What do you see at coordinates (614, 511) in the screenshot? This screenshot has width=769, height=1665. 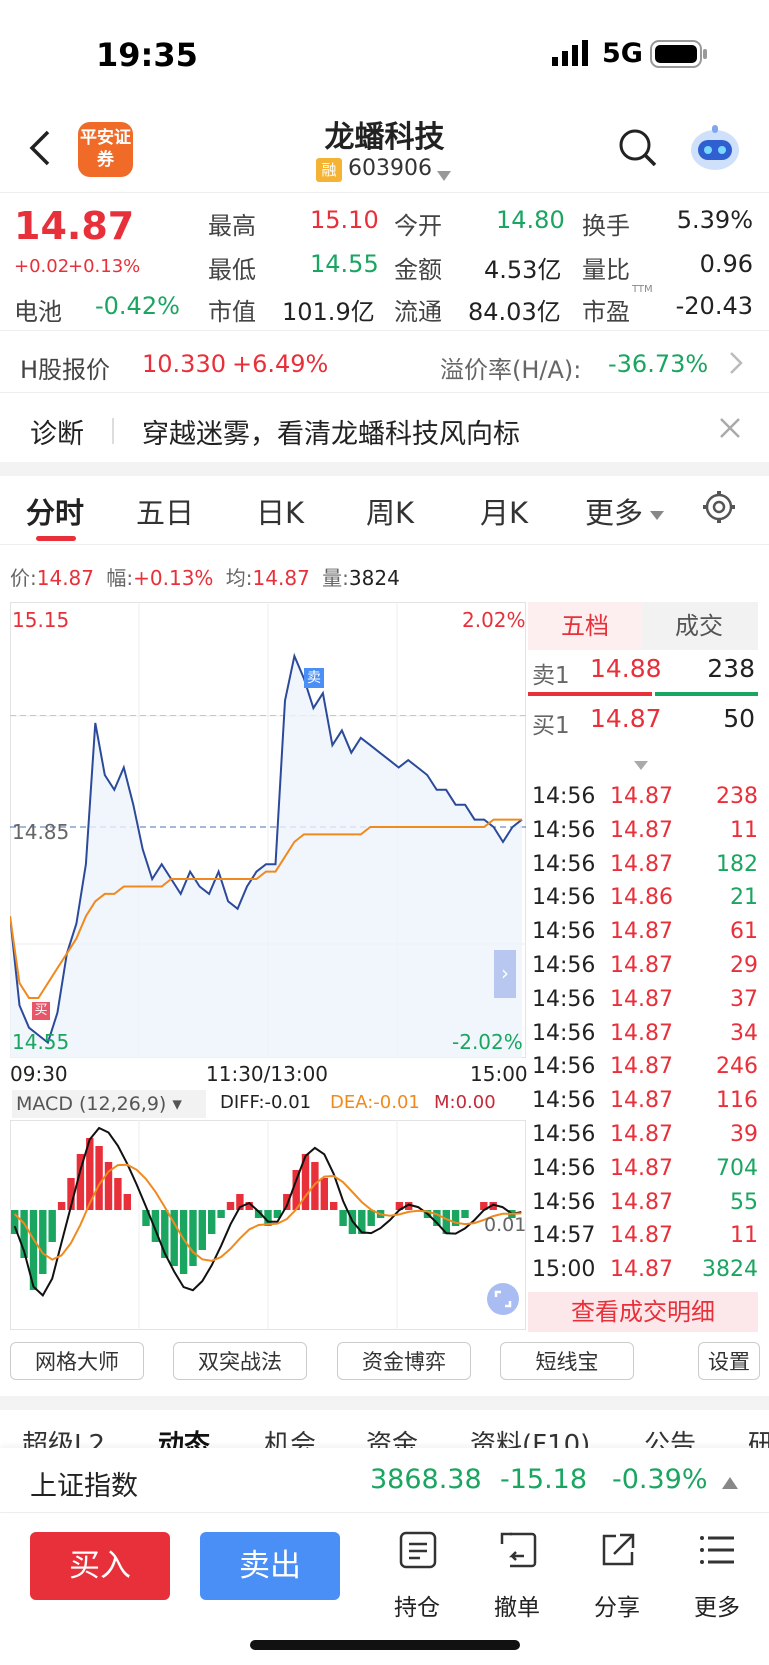 I see `tab-more: 更多` at bounding box center [614, 511].